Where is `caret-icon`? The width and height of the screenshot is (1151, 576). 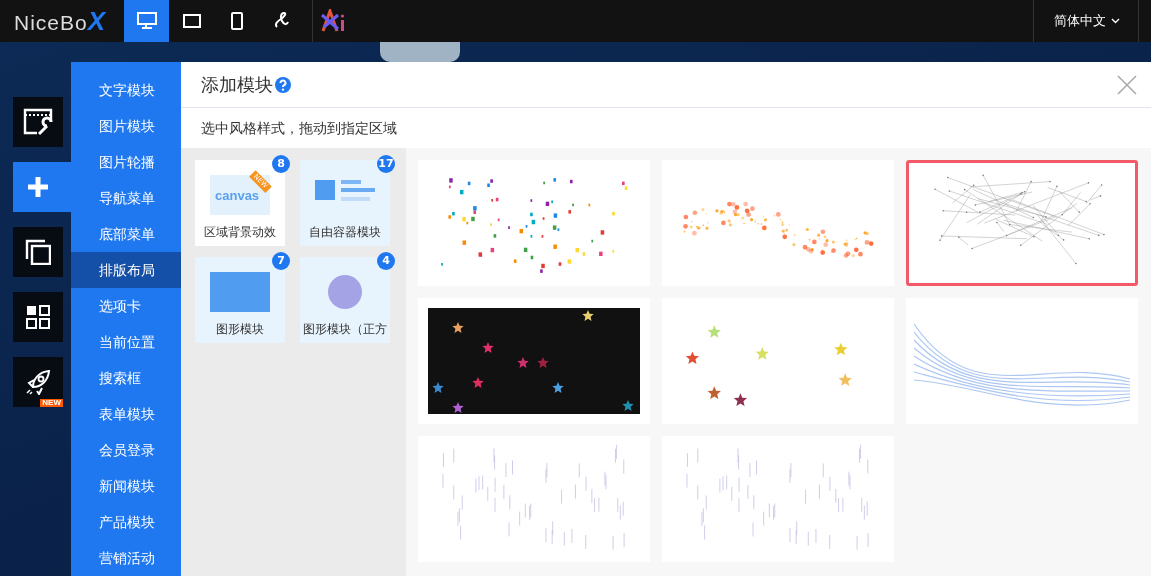
caret-icon is located at coordinates (1115, 21).